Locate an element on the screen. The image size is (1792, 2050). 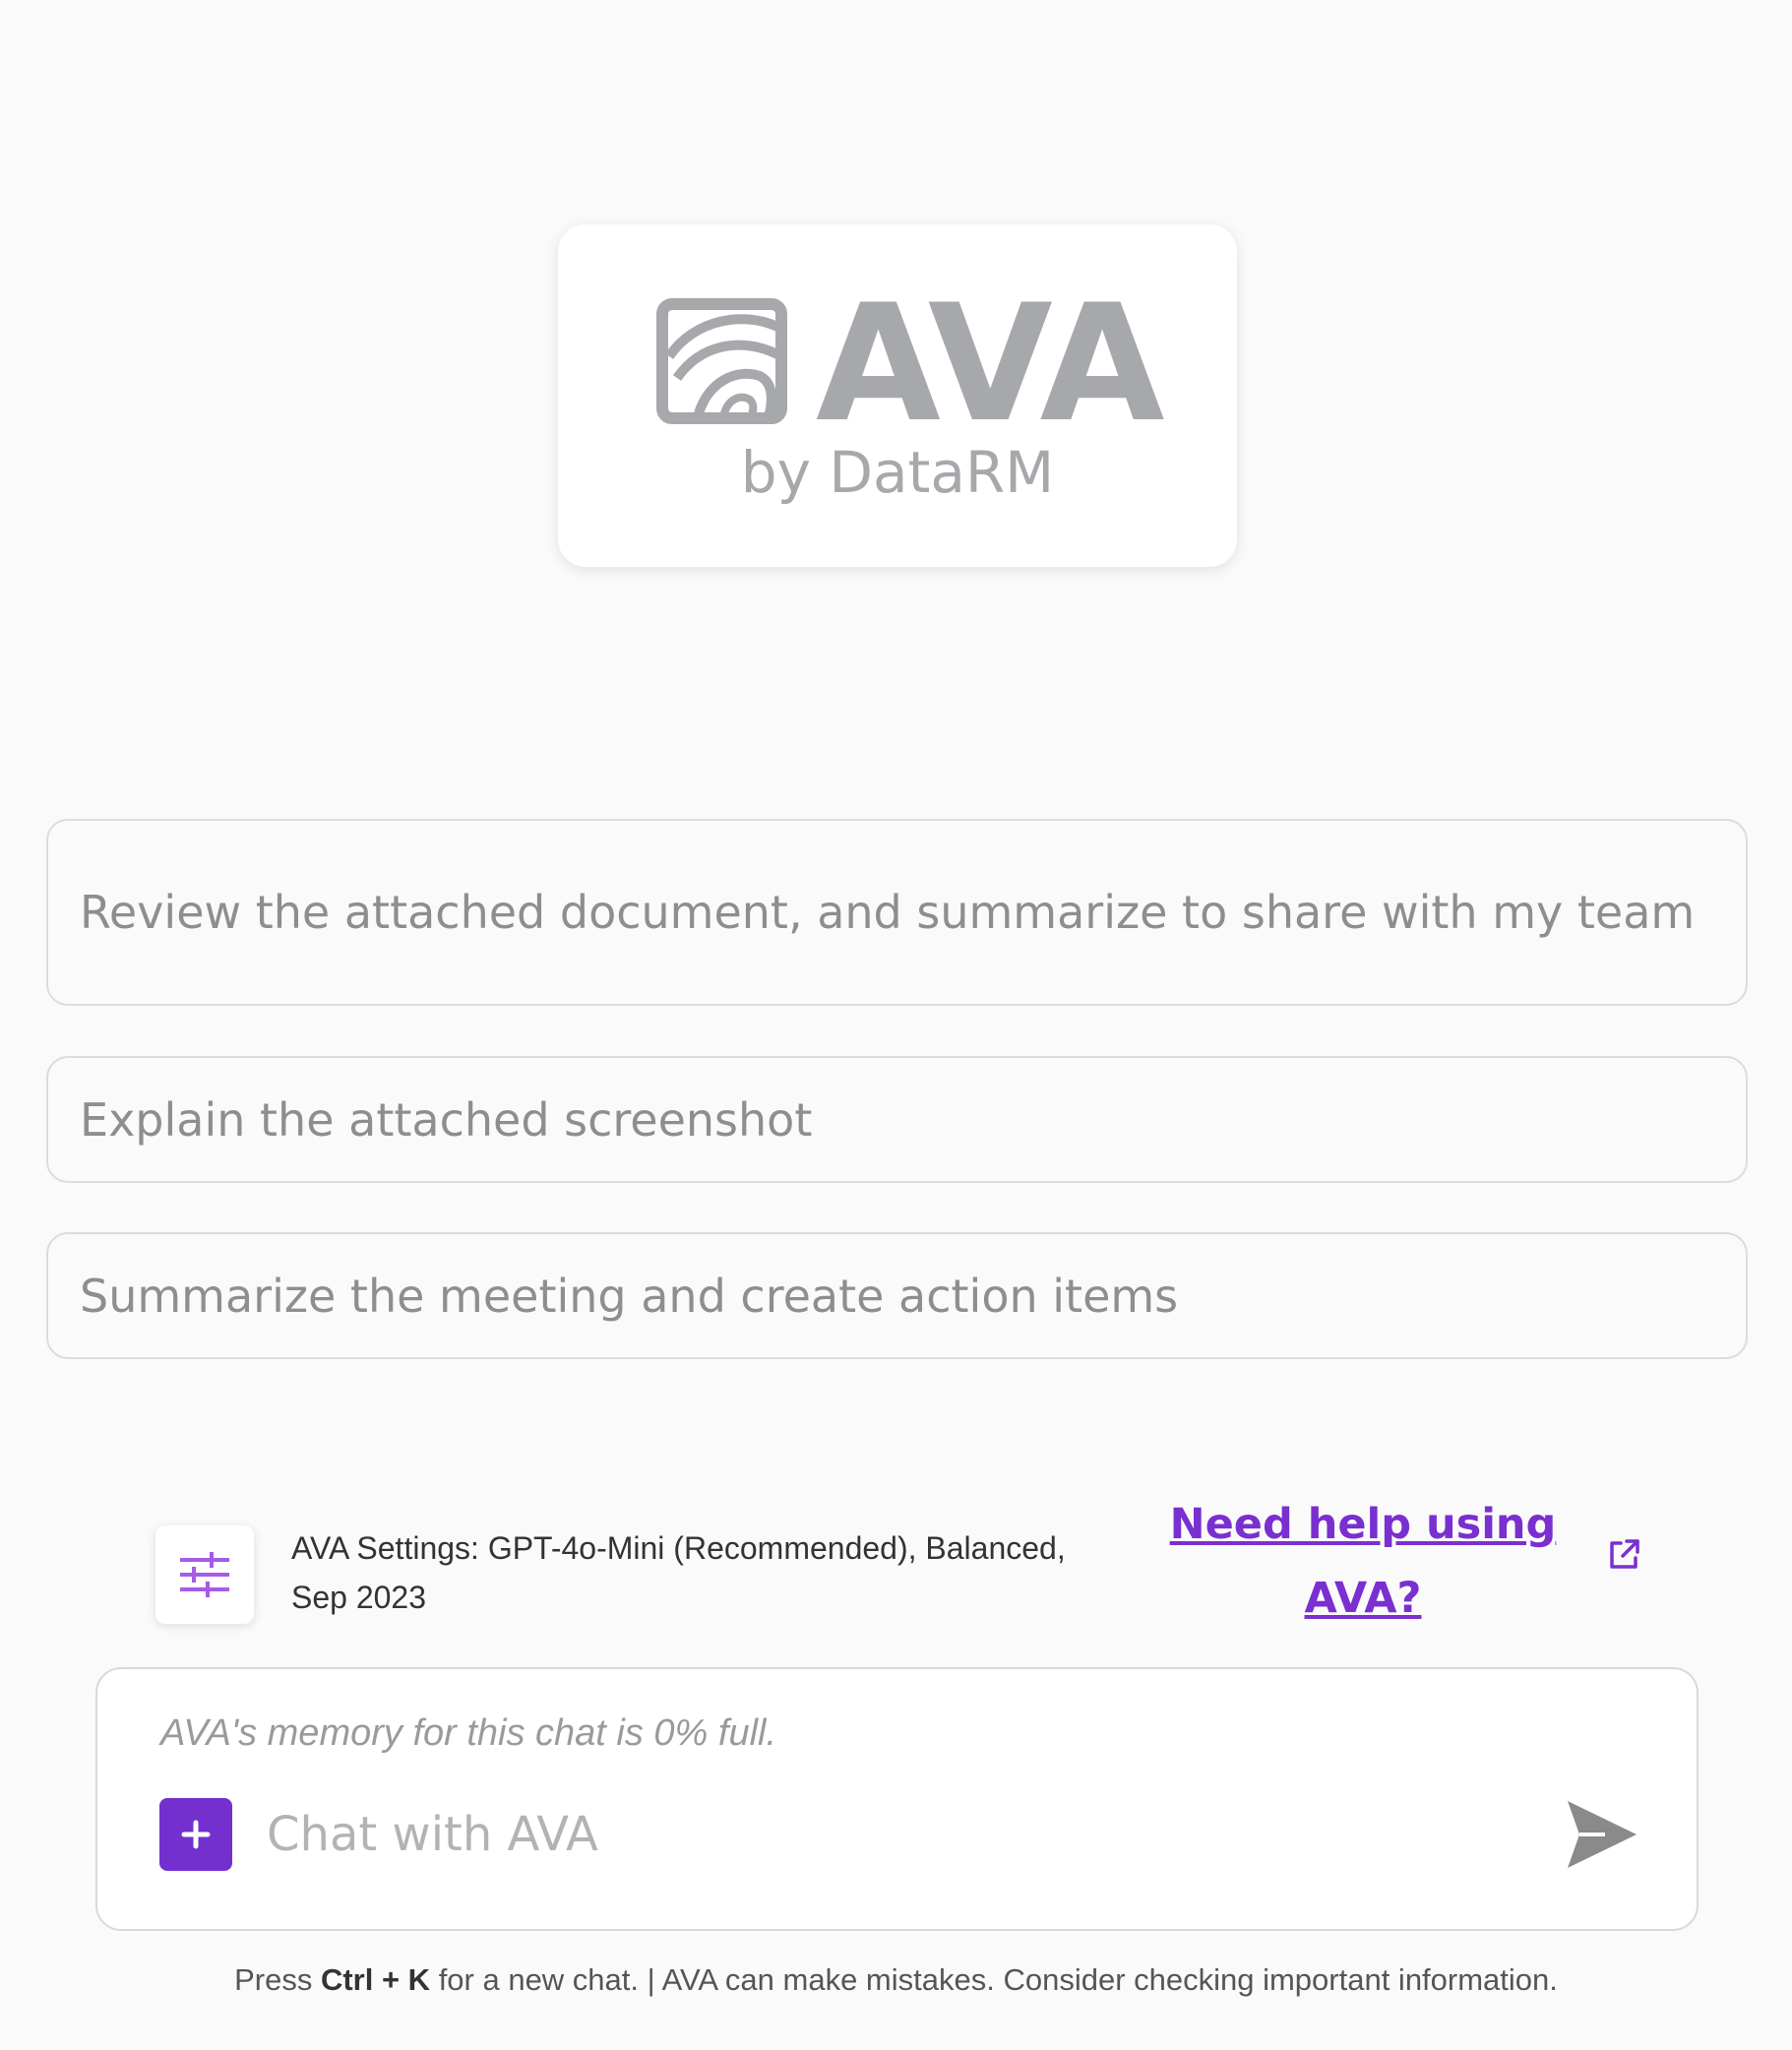
suggested-prompt-2: Explain the attached screenshot is located at coordinates (897, 1119).